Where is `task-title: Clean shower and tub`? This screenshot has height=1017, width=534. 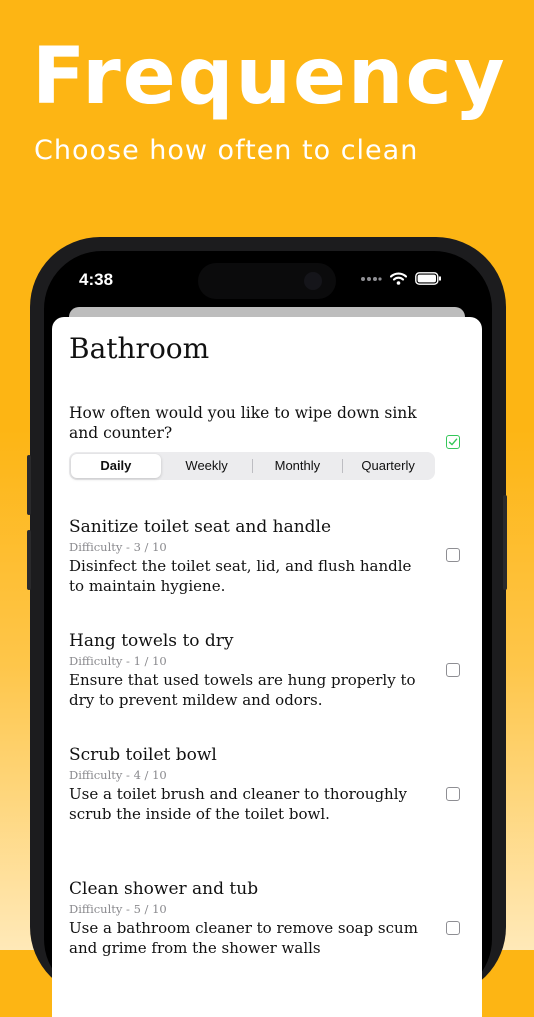
task-title: Clean shower and tub is located at coordinates (164, 889).